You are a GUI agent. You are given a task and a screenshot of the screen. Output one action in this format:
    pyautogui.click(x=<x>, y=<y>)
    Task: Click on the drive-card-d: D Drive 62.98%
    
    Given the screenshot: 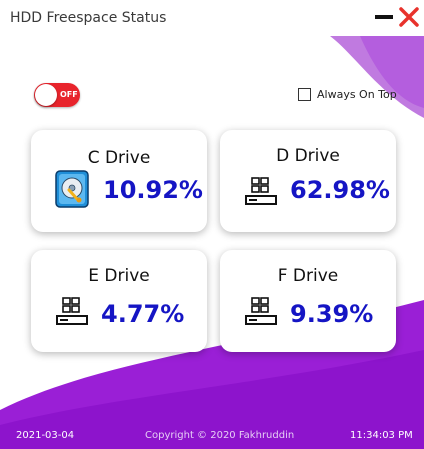 What is the action you would take?
    pyautogui.click(x=308, y=181)
    